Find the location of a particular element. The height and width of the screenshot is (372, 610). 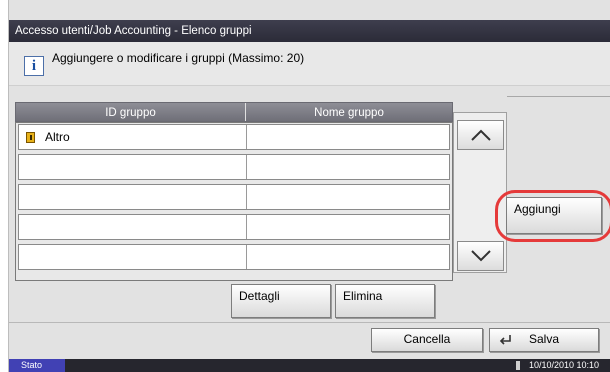

table-header: ID gruppo Nome gruppo is located at coordinates (234, 112).